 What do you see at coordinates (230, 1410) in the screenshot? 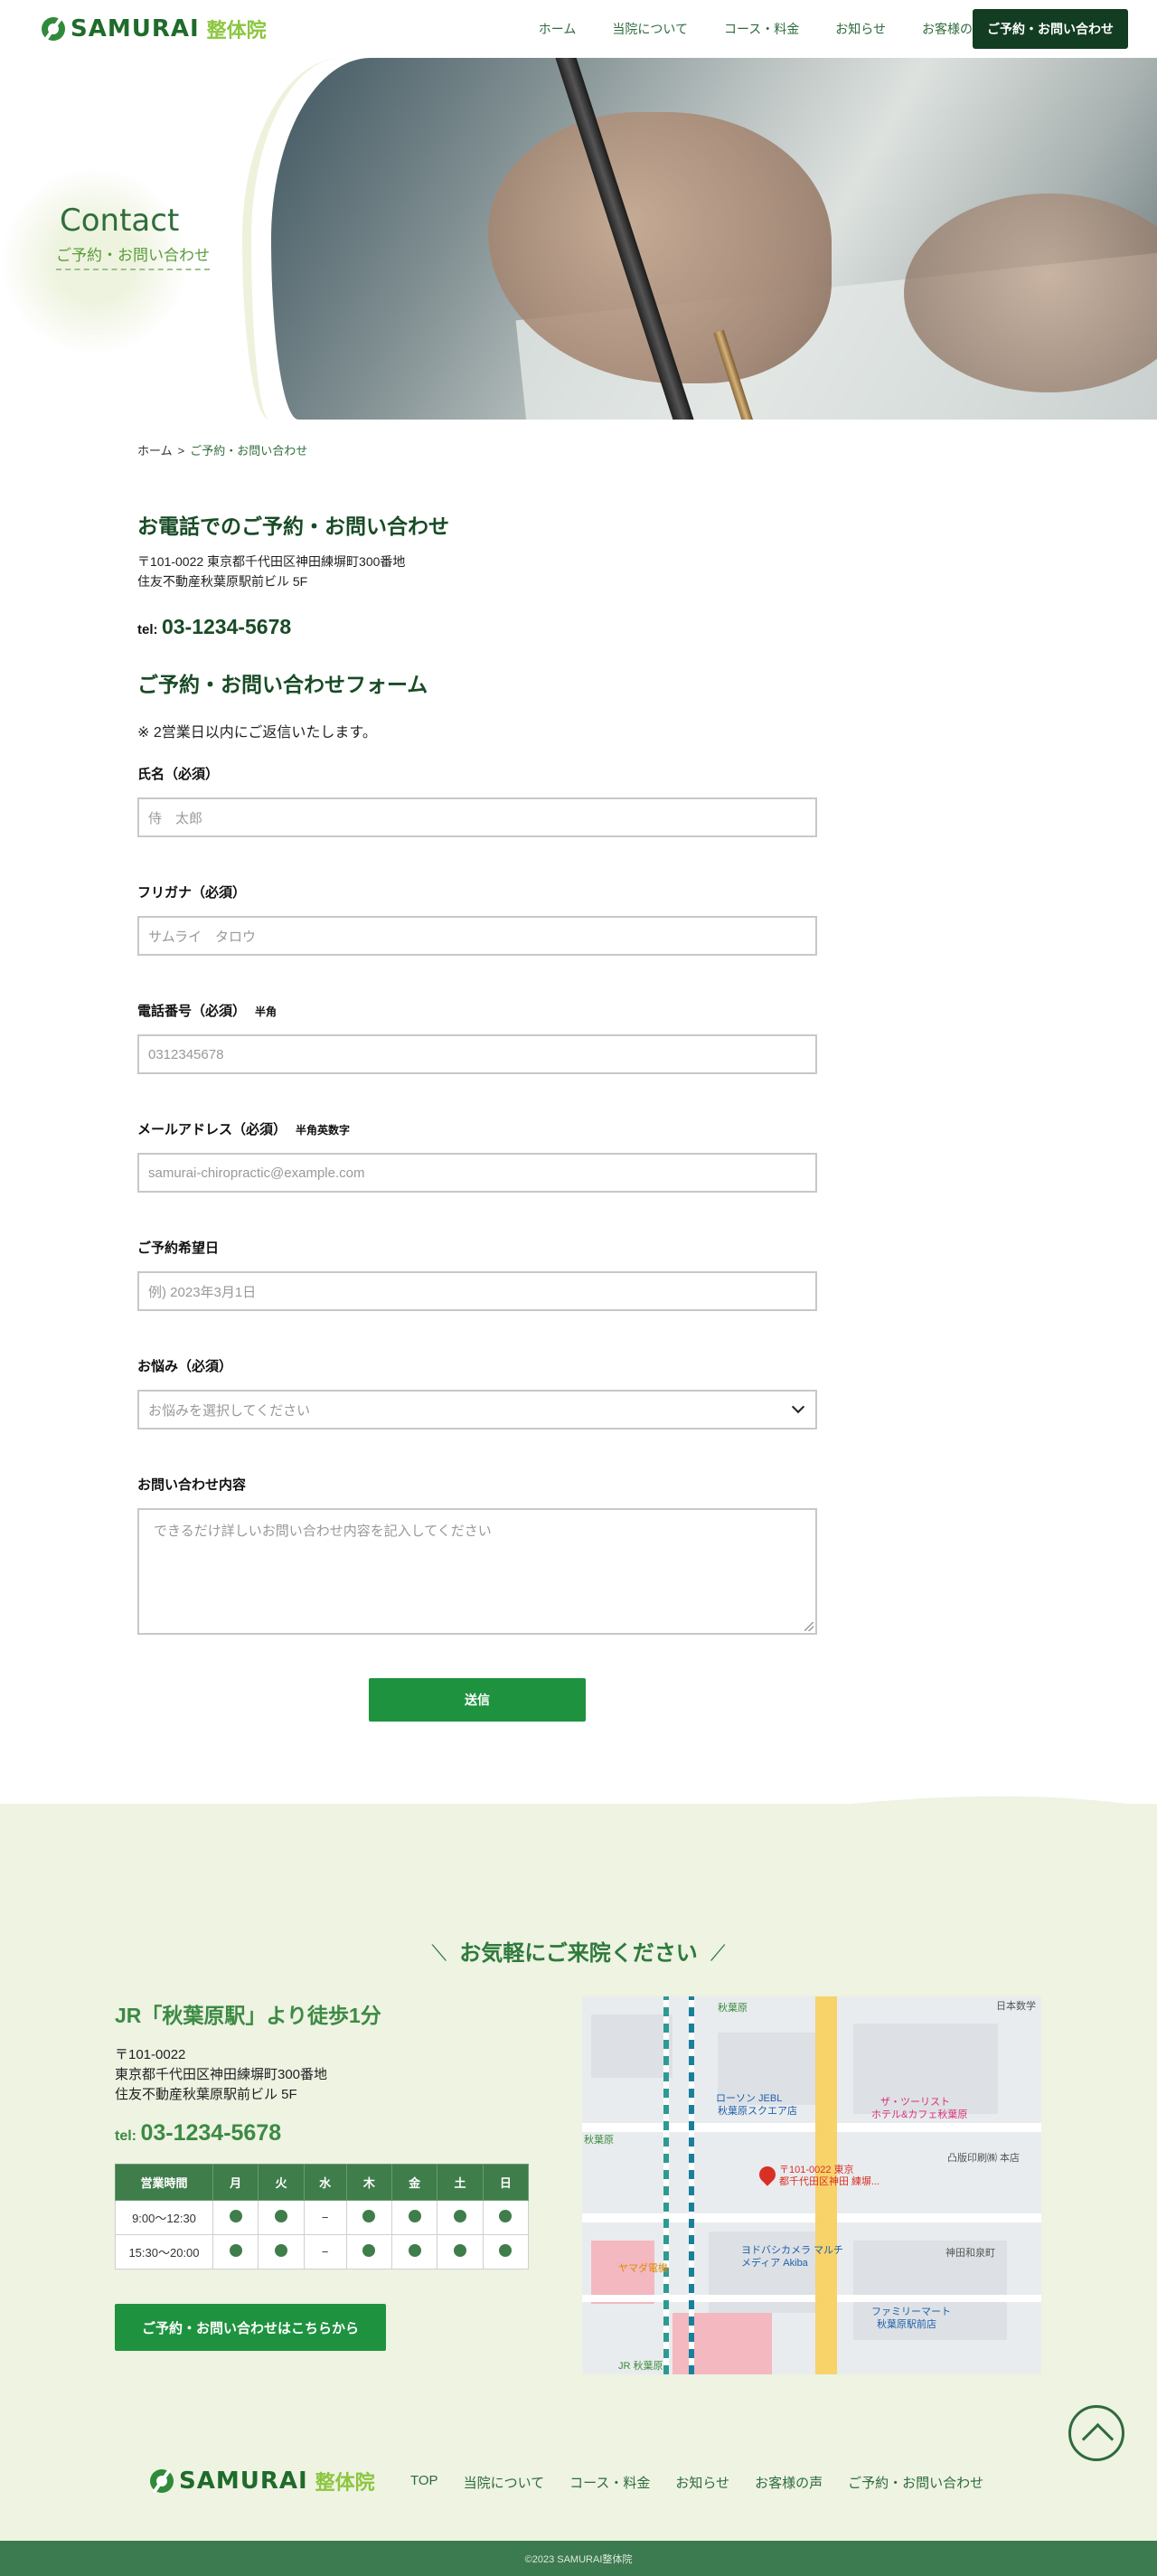
I see `concern-placeholder: お悩みを選択してください` at bounding box center [230, 1410].